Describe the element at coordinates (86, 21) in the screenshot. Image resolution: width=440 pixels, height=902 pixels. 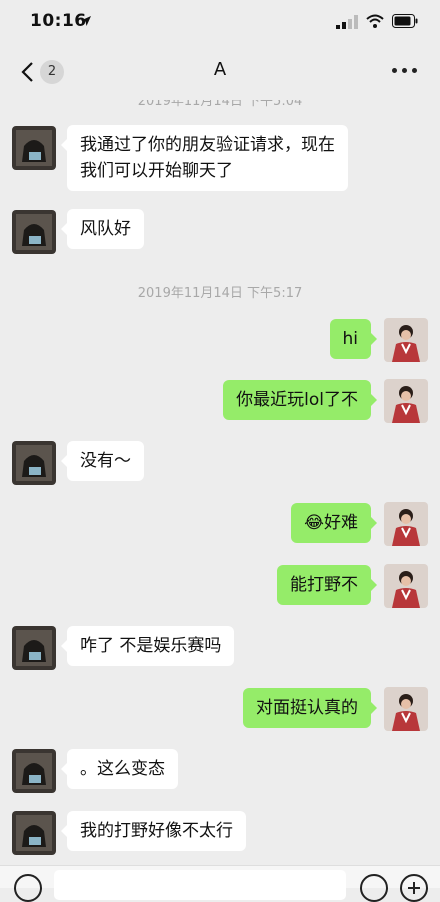
I see `location-arrow-icon` at that location.